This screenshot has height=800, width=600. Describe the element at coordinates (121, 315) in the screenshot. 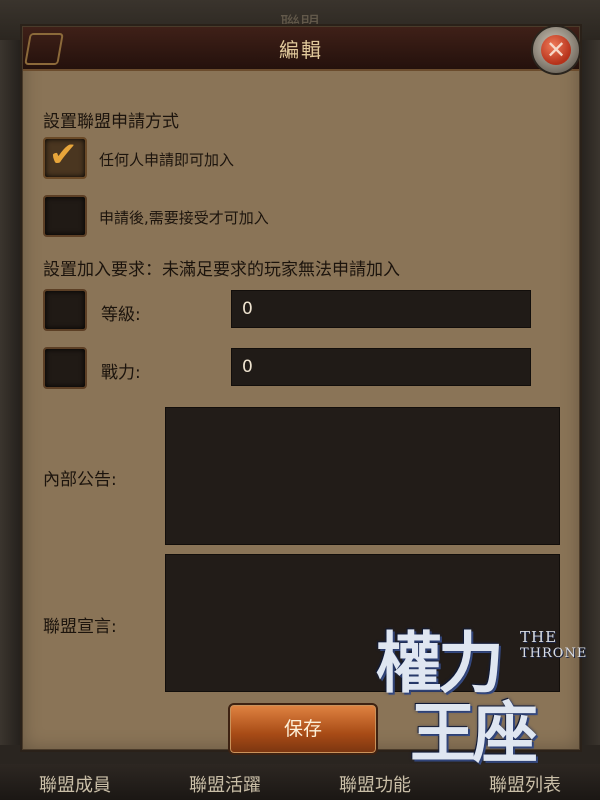

I see `level-label: 等級:` at that location.